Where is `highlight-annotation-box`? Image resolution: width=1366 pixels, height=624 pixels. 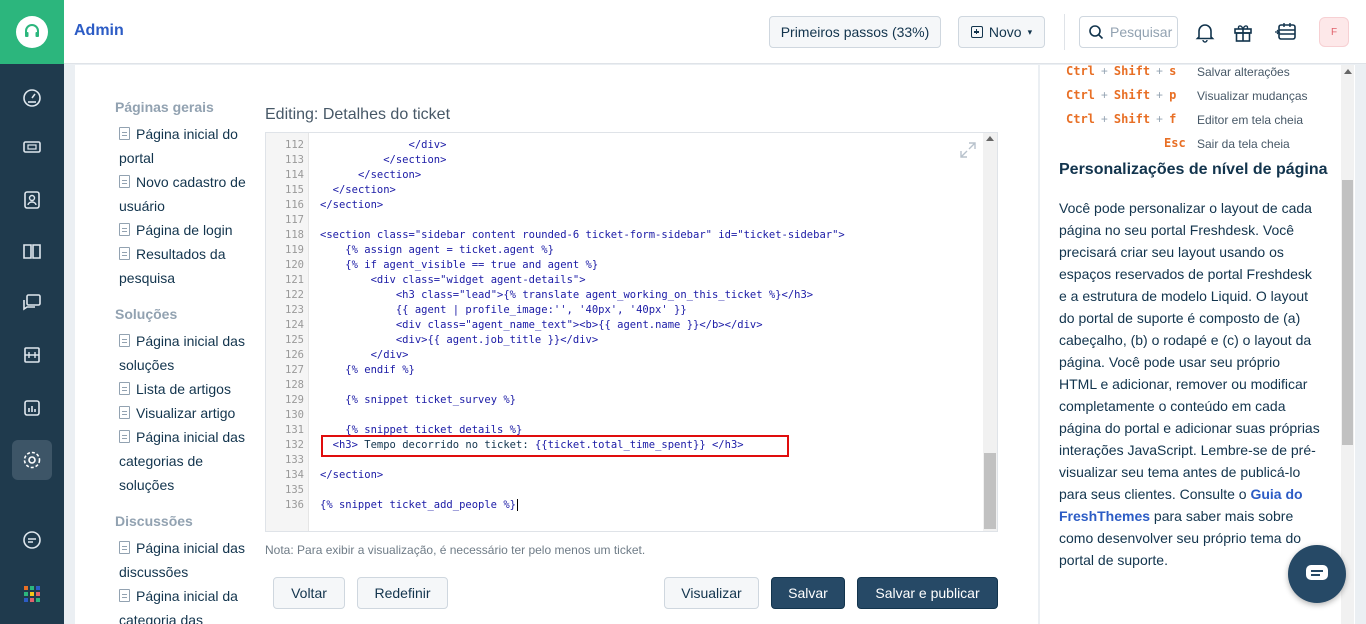 highlight-annotation-box is located at coordinates (555, 446).